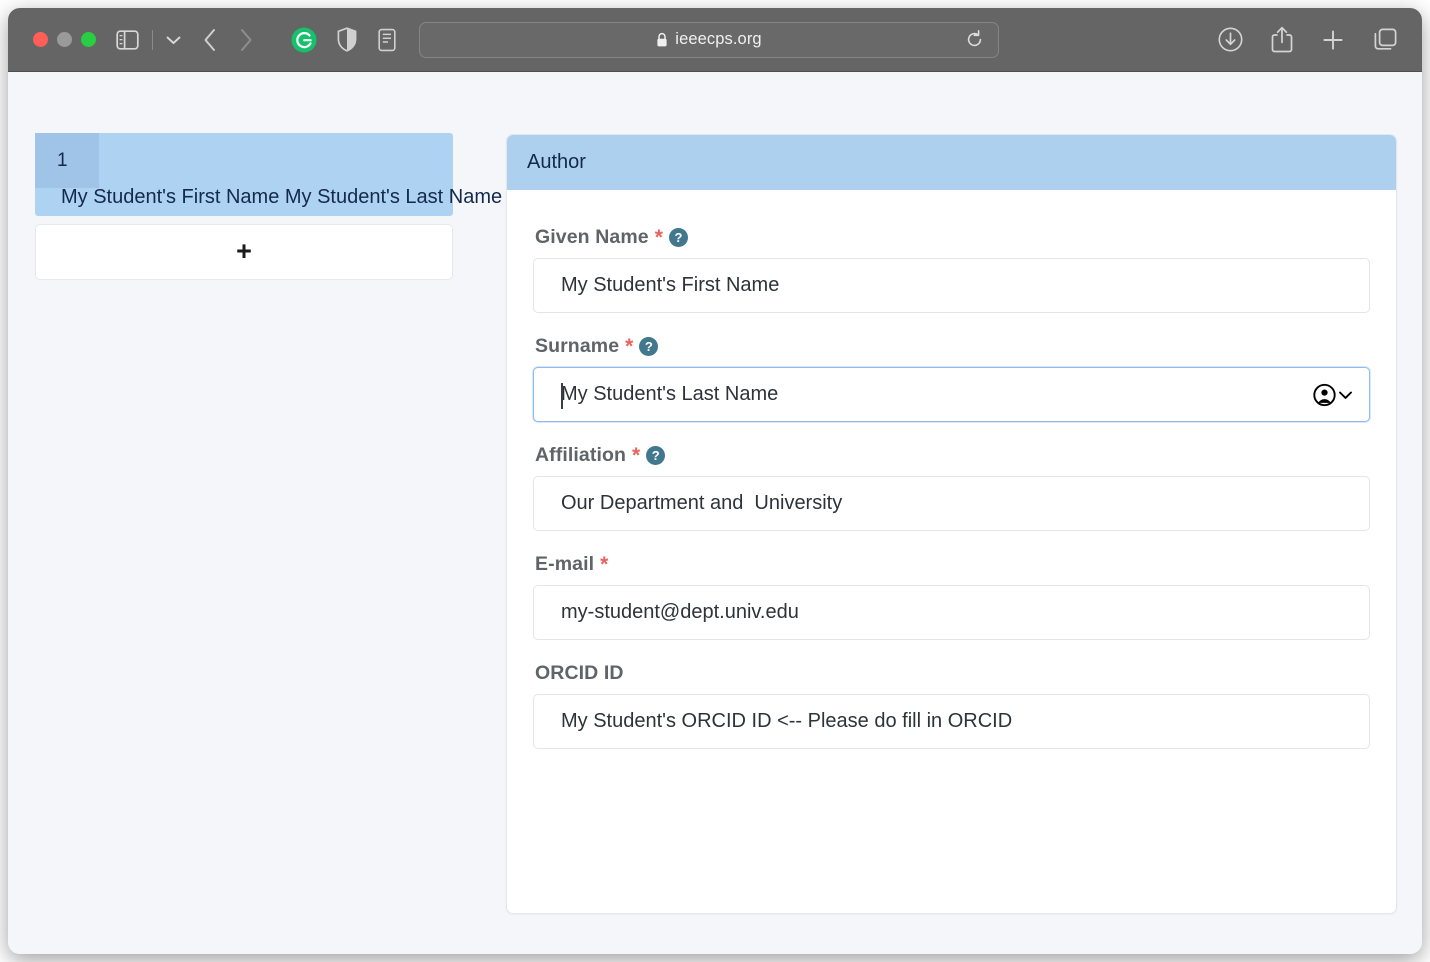 Image resolution: width=1430 pixels, height=962 pixels. What do you see at coordinates (702, 503) in the screenshot?
I see `affiliation-value: Our Department and University` at bounding box center [702, 503].